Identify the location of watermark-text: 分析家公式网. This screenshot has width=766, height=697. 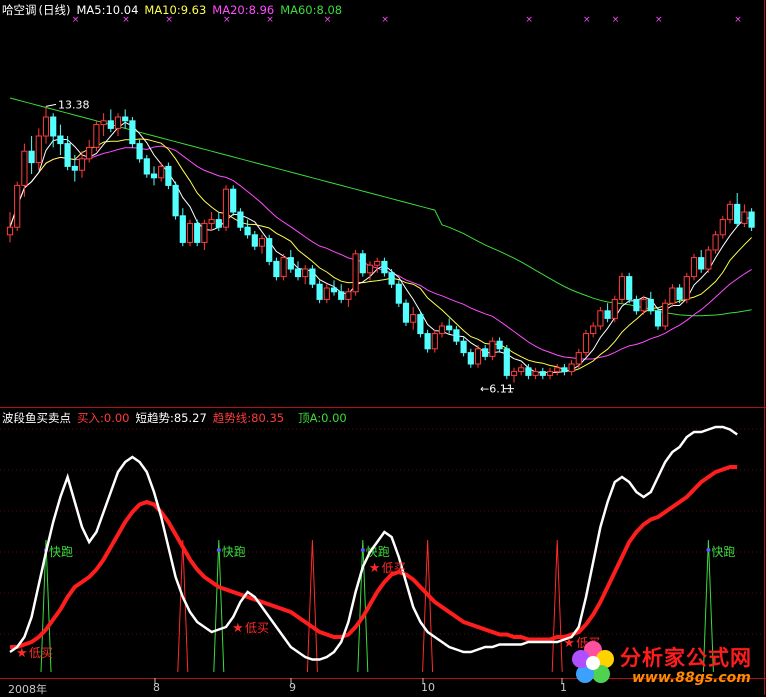
(686, 658).